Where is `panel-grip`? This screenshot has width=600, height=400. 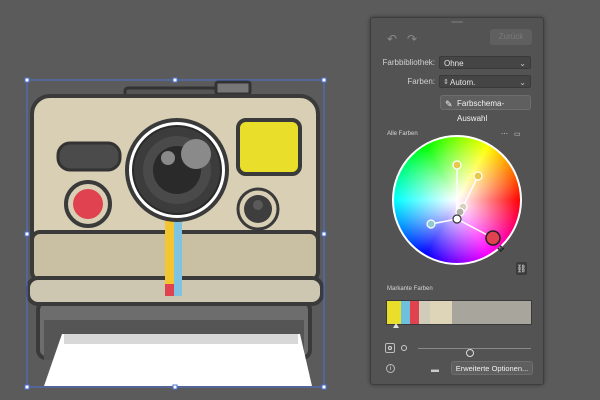
panel-grip is located at coordinates (457, 22).